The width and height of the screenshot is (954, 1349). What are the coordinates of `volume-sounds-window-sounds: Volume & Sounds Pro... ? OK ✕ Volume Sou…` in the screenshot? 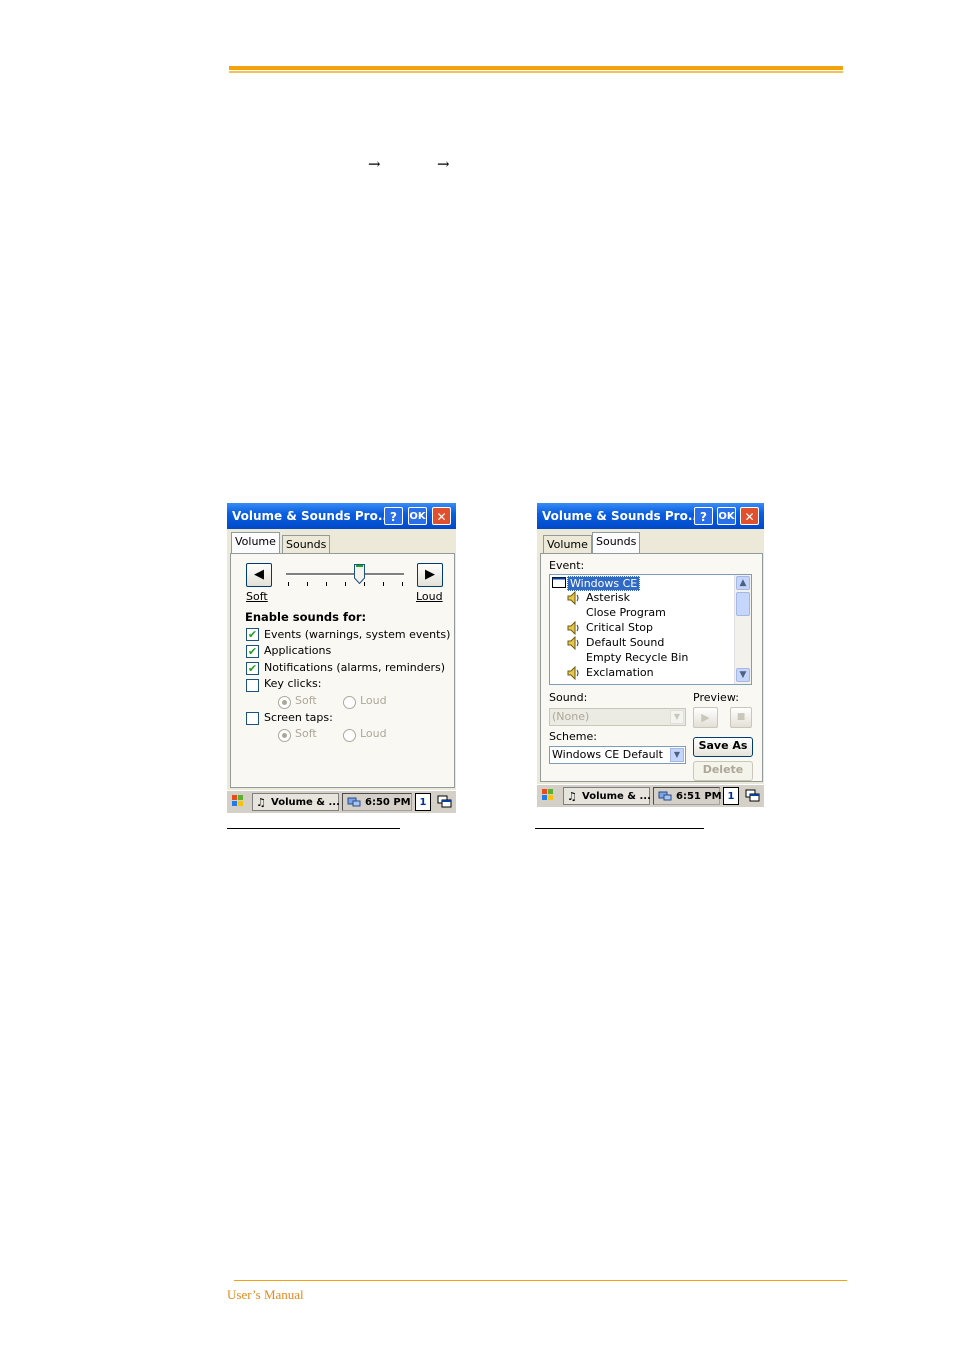 It's located at (650, 655).